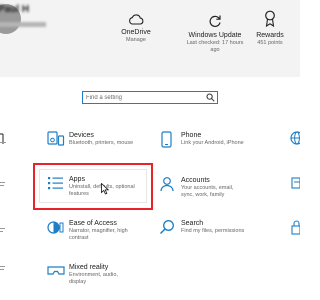  What do you see at coordinates (294, 138) in the screenshot?
I see `globe-icon` at bounding box center [294, 138].